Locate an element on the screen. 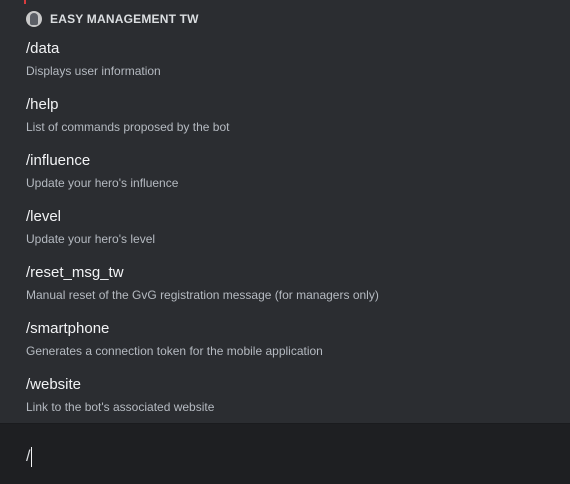 The height and width of the screenshot is (484, 570). bot-avatar-figure is located at coordinates (34, 19).